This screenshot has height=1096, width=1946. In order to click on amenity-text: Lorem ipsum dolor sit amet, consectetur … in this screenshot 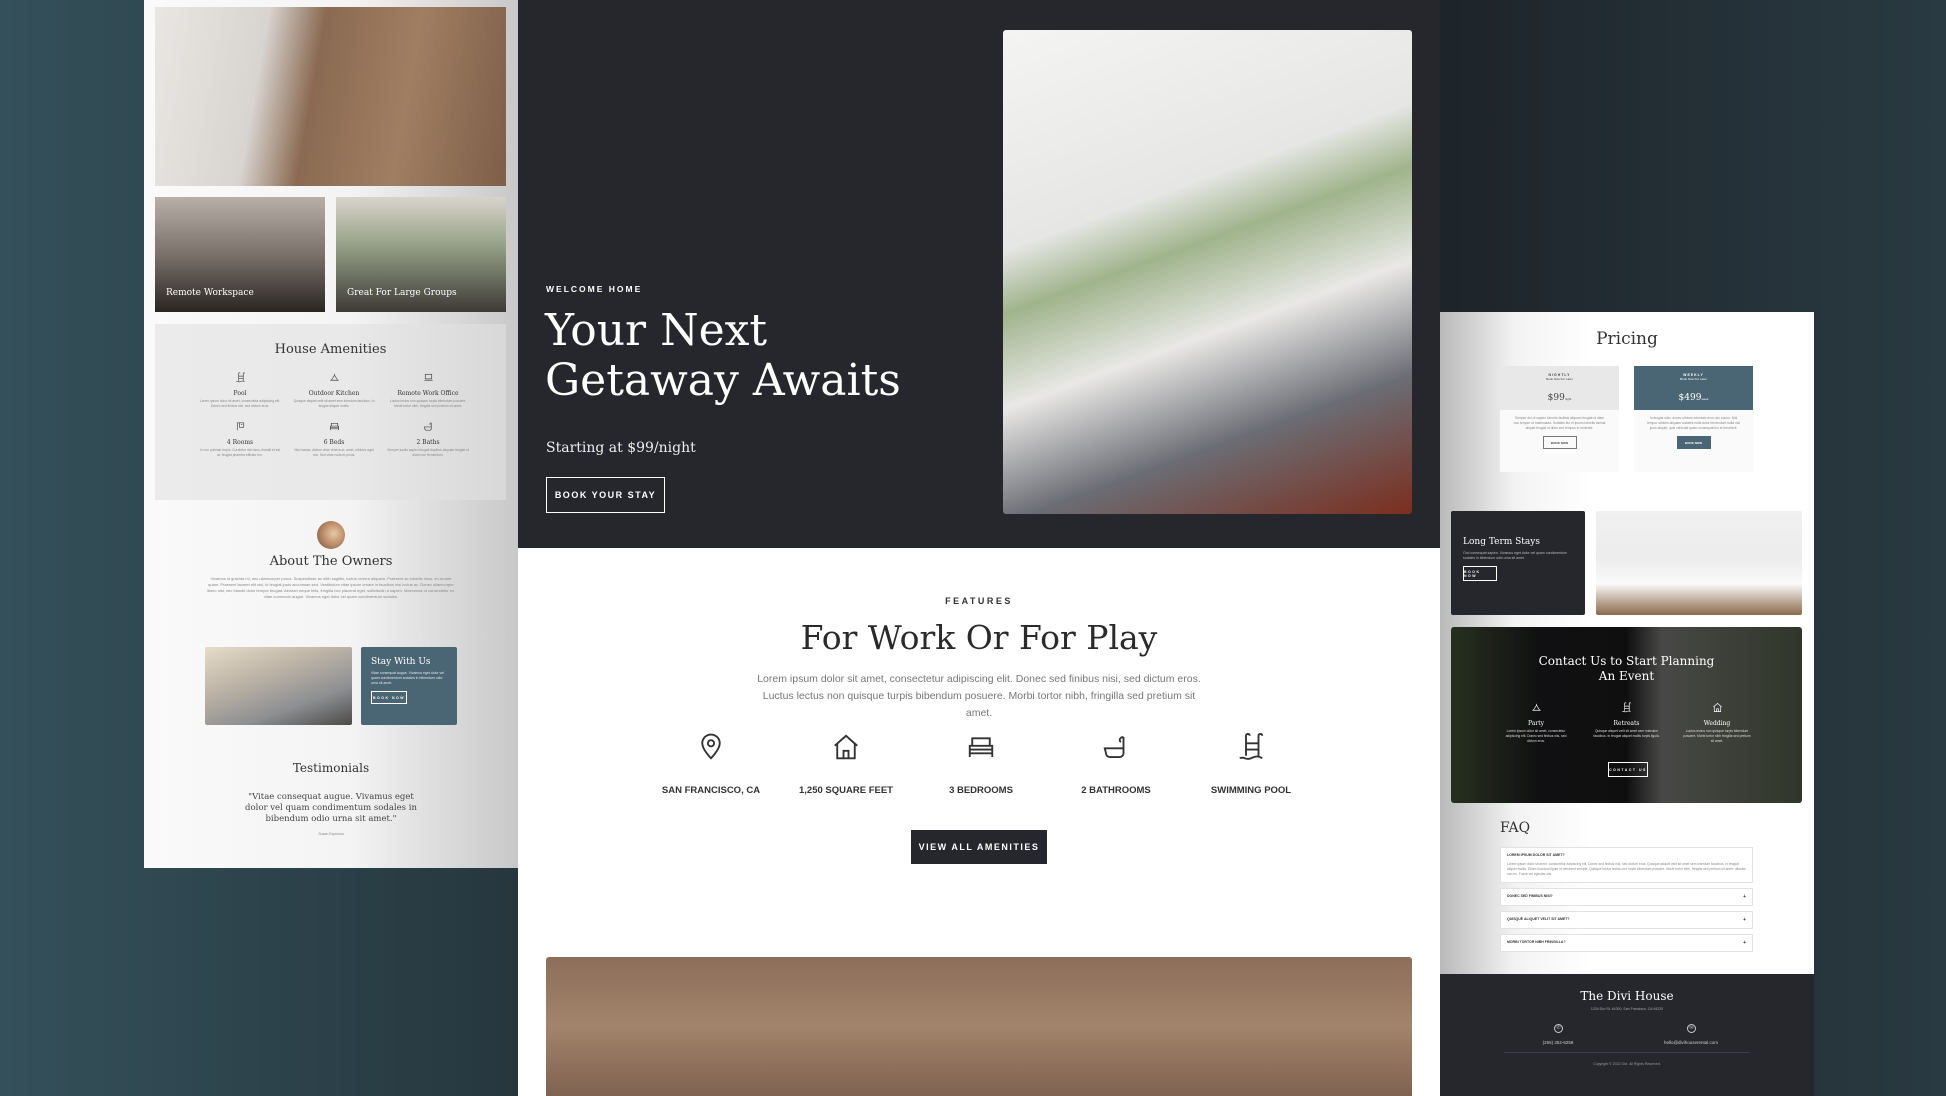, I will do `click(240, 403)`.